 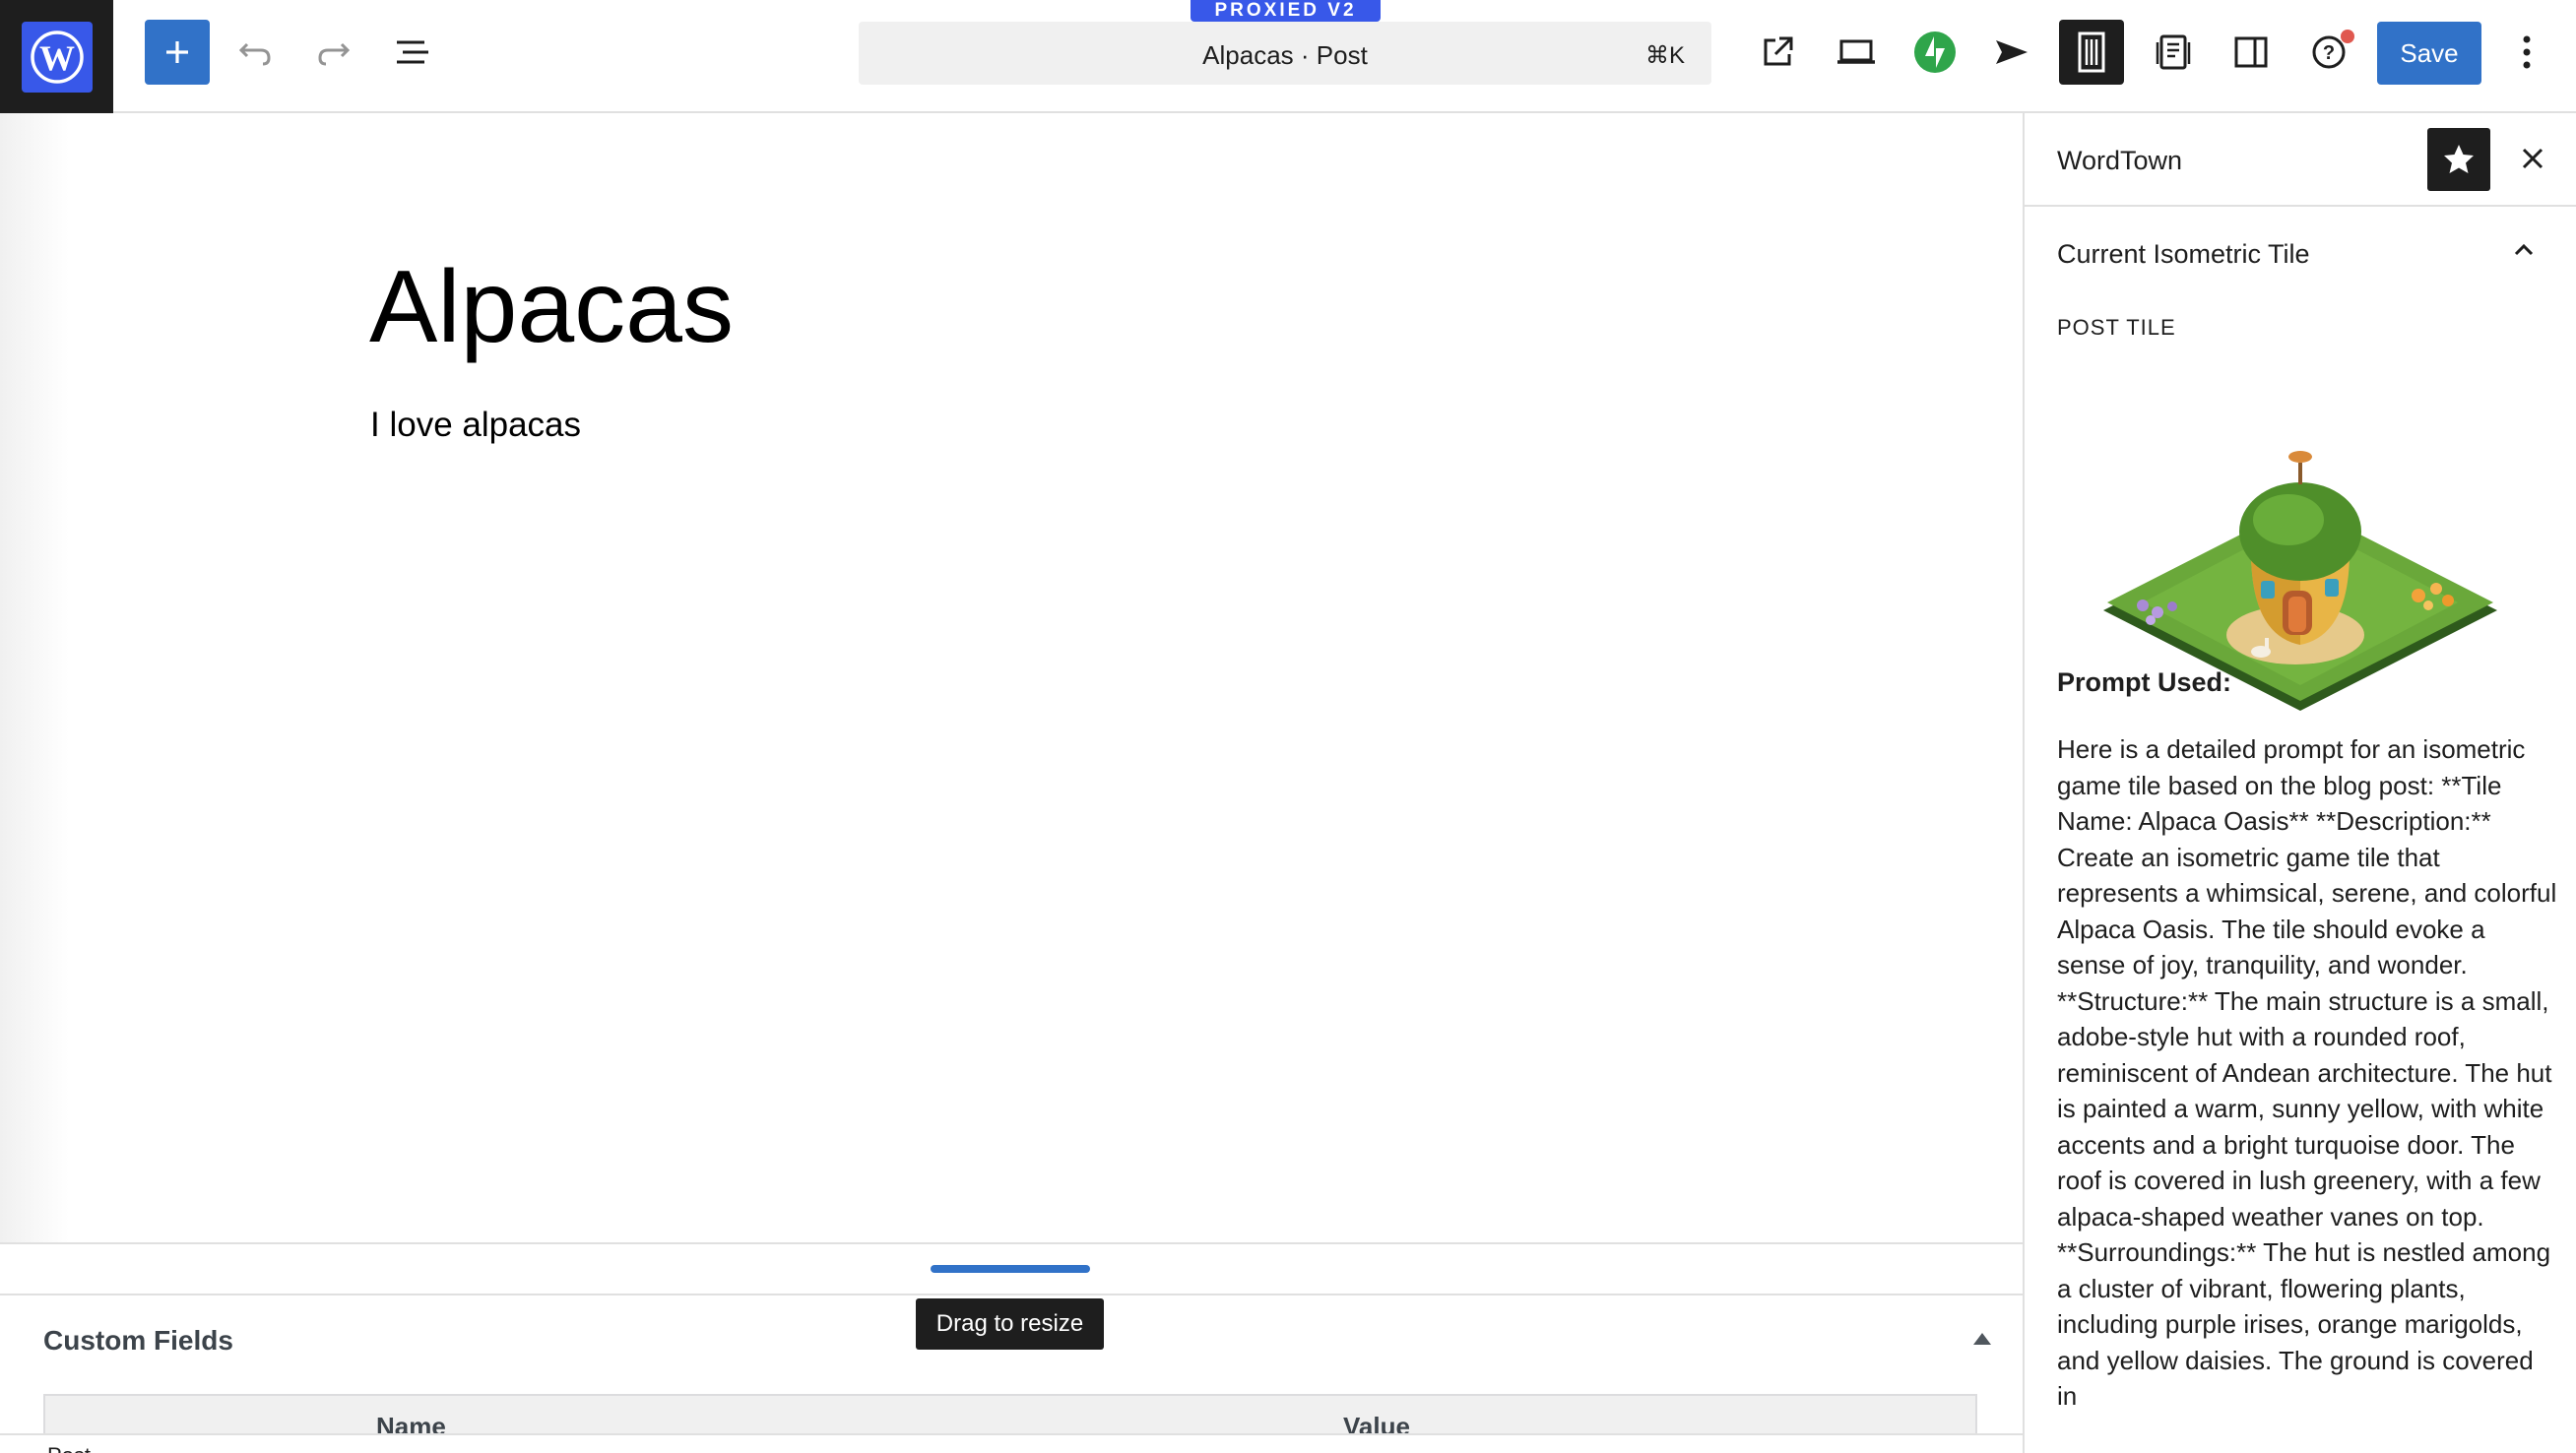 I want to click on document-overview-icon, so click(x=412, y=52).